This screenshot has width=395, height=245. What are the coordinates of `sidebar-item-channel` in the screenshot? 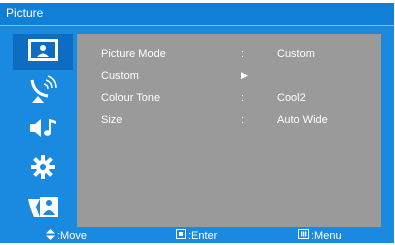 It's located at (43, 91).